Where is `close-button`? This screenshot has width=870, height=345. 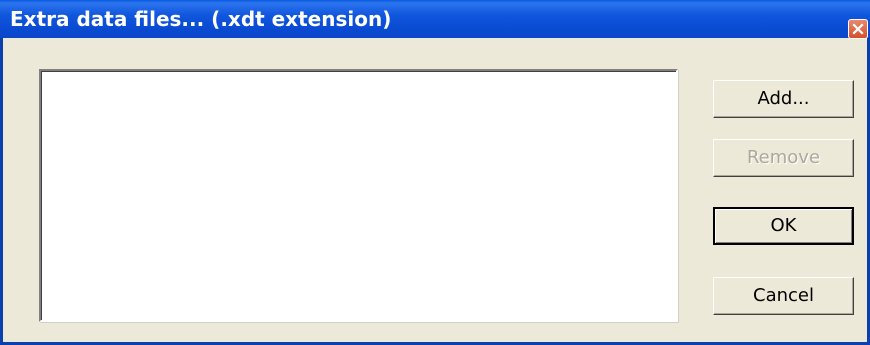
close-button is located at coordinates (858, 29).